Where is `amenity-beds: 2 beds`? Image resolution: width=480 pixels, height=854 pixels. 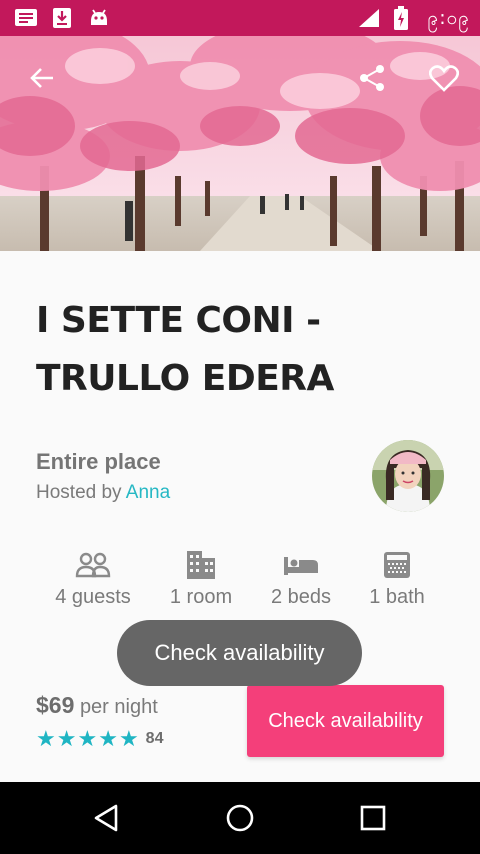 amenity-beds: 2 beds is located at coordinates (301, 578).